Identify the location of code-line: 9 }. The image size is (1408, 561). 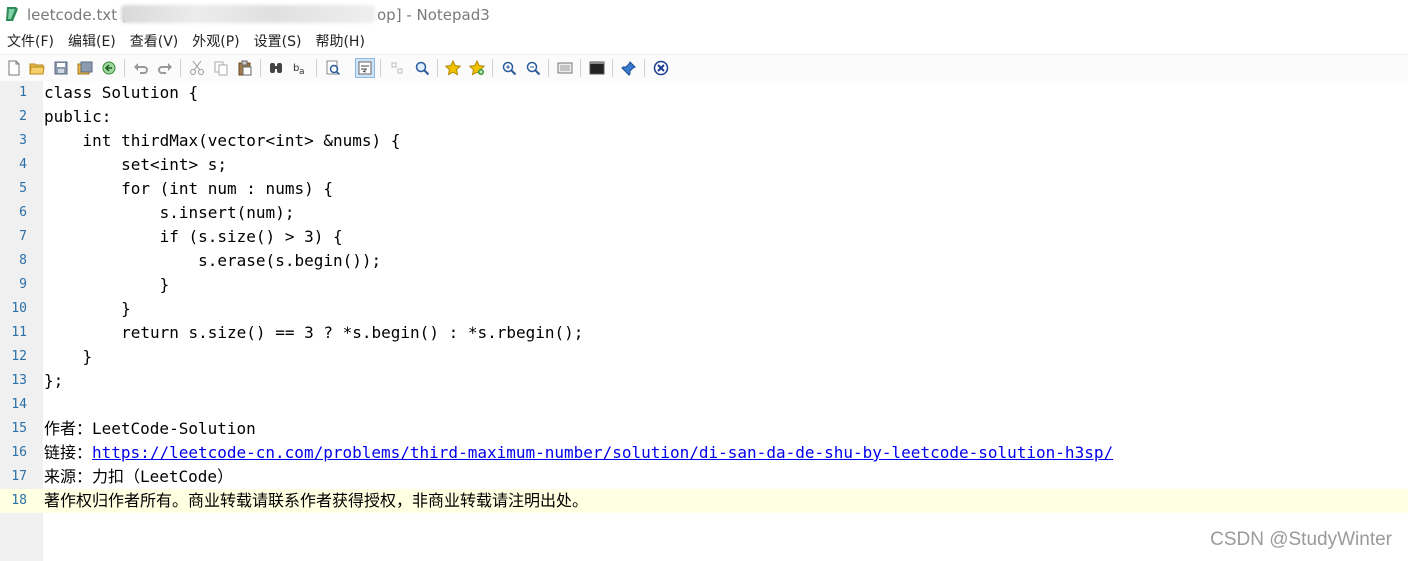
(704, 285).